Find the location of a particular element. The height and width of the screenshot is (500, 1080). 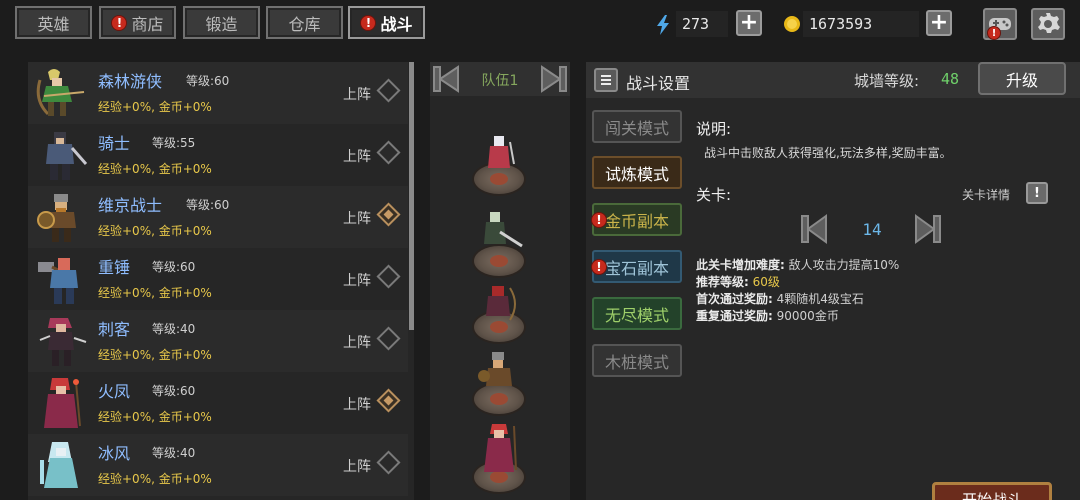

hero-portrait-knight is located at coordinates (67, 156).